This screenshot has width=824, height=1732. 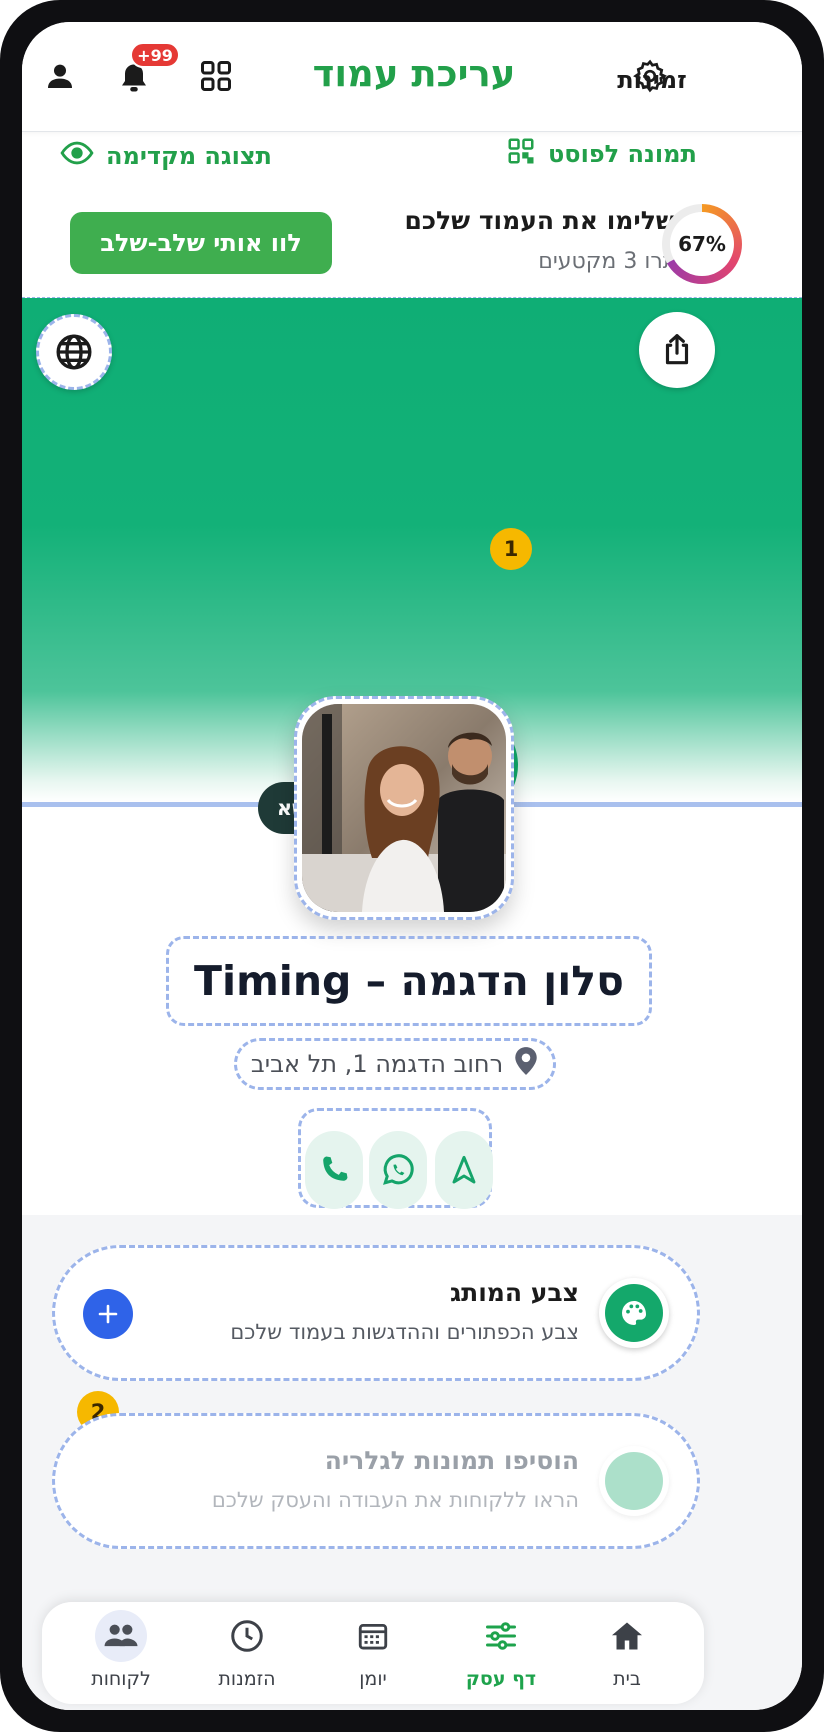 I want to click on post-image-label: תמונה לפוסט, so click(x=622, y=154).